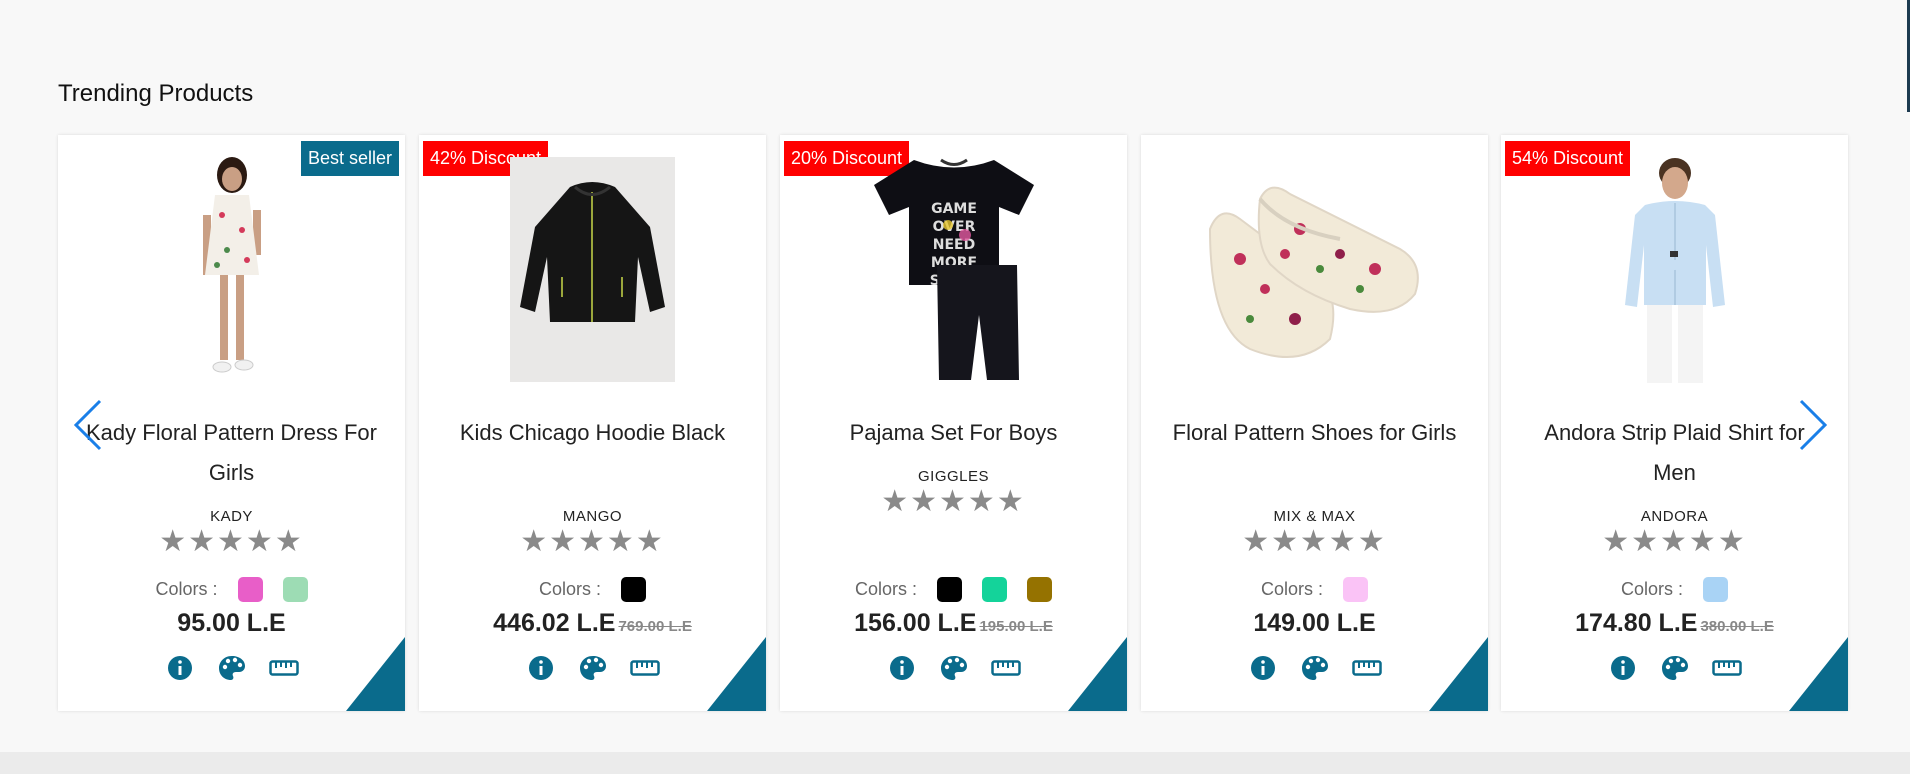 This screenshot has width=1910, height=774. What do you see at coordinates (156, 93) in the screenshot?
I see `section-title: Trending Products` at bounding box center [156, 93].